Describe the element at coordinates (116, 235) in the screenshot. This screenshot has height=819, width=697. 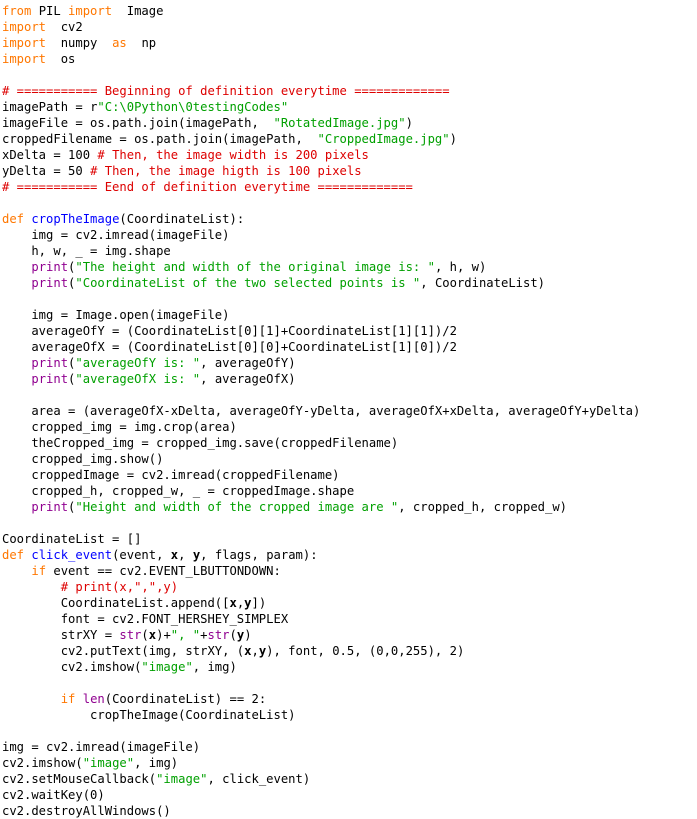
I see `code-token-plain: img = cv2.imread(imageFile)` at that location.